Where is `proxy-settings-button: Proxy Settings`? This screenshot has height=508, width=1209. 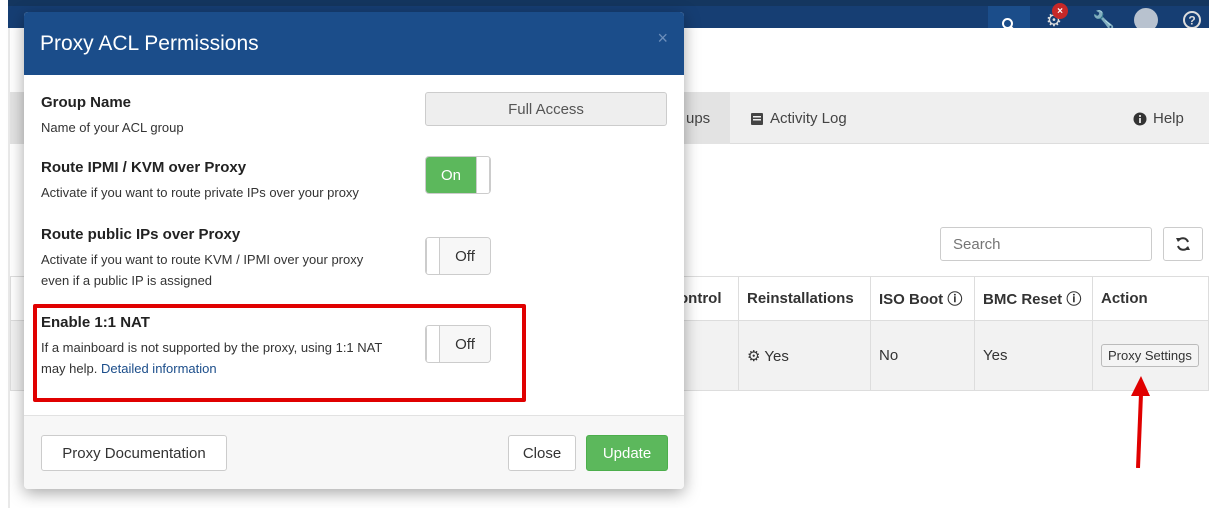 proxy-settings-button: Proxy Settings is located at coordinates (1150, 355).